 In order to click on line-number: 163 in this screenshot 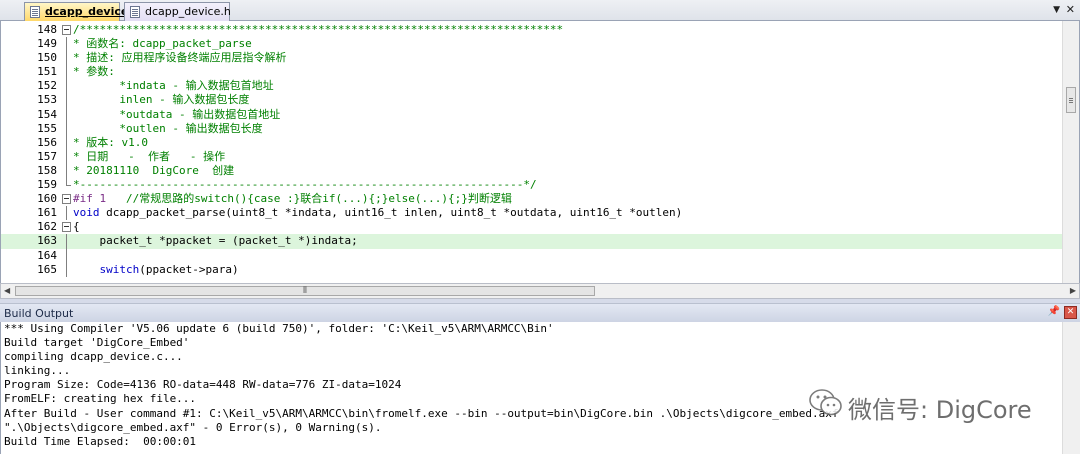, I will do `click(47, 241)`.